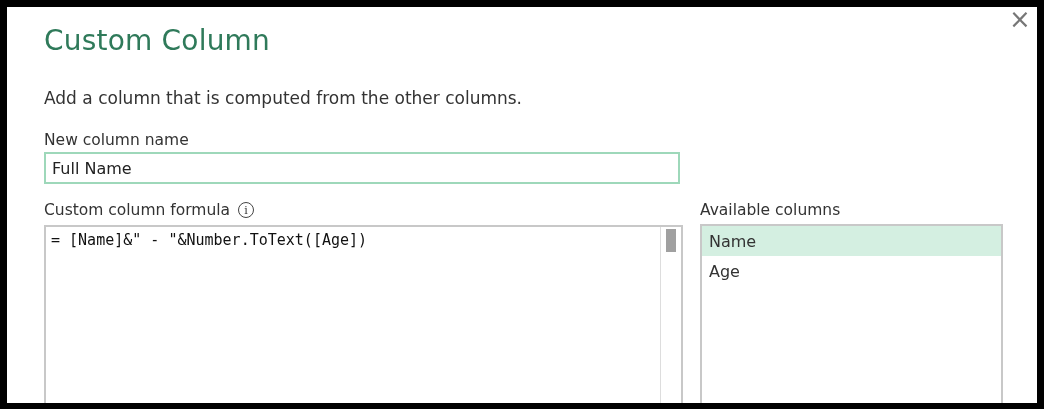 Image resolution: width=1044 pixels, height=409 pixels. I want to click on close-button: ×, so click(1020, 19).